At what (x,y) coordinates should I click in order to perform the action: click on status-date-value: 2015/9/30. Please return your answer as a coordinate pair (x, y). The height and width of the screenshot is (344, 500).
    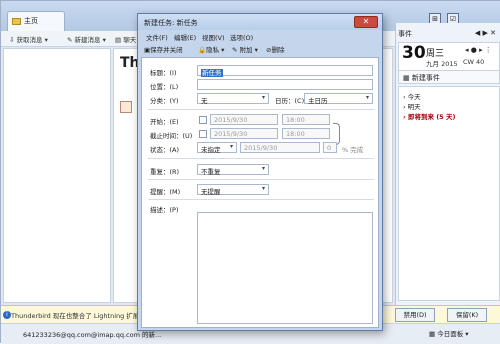
    Looking at the image, I should click on (261, 148).